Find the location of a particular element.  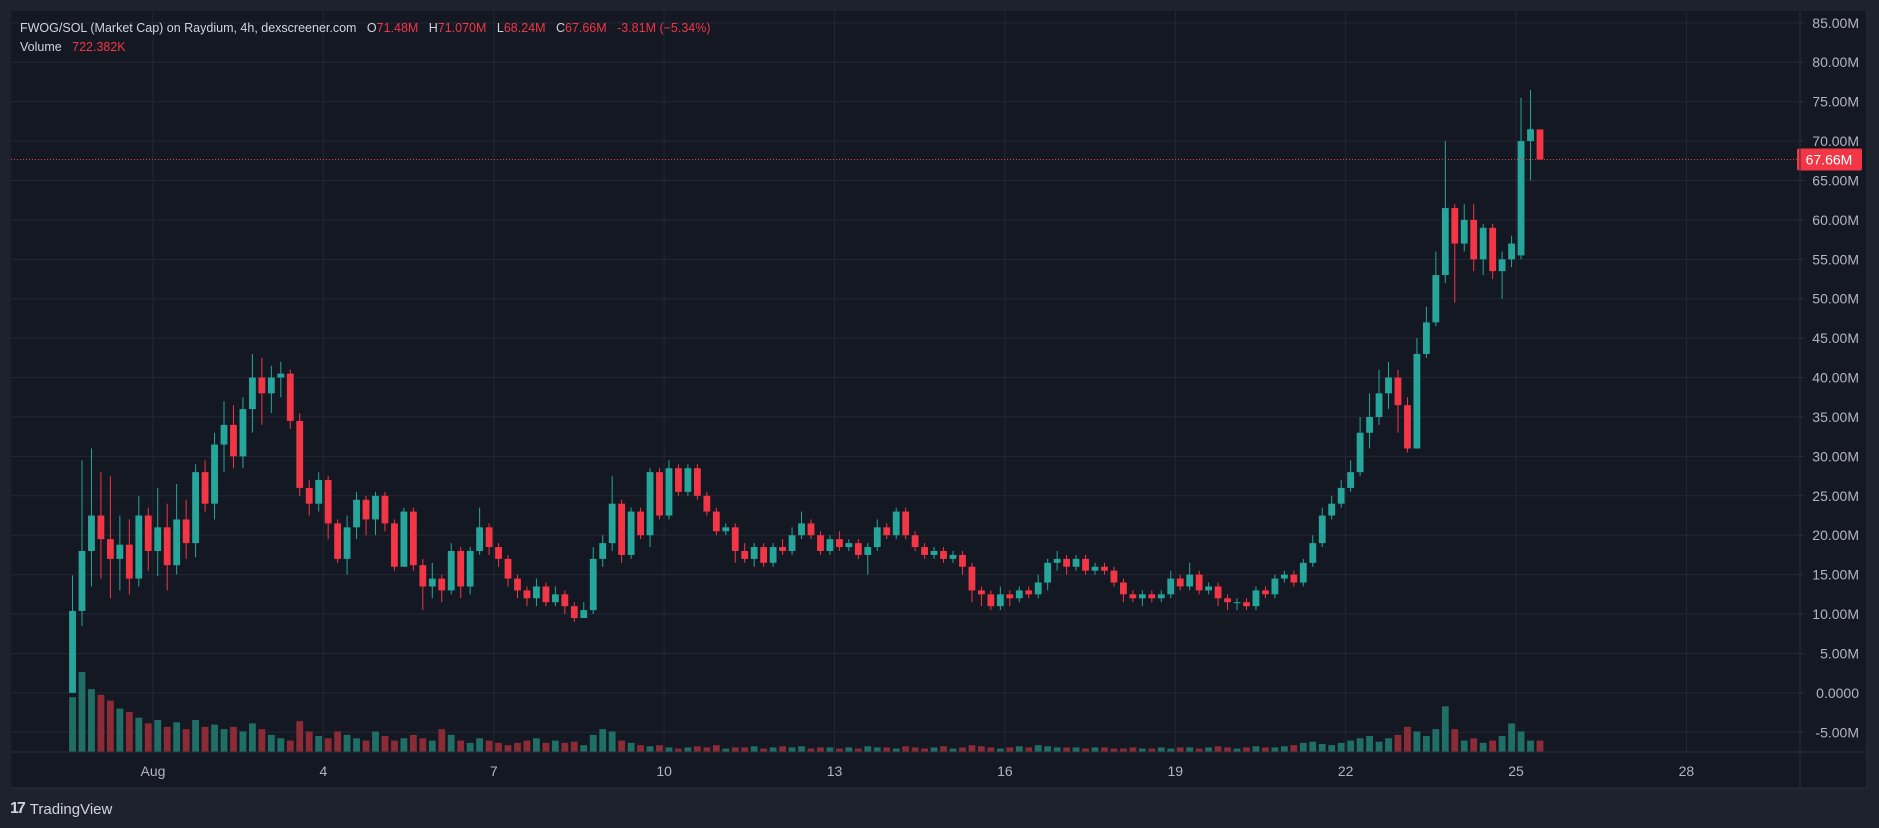

change-value: -3.81M (−5.34%) is located at coordinates (664, 28).